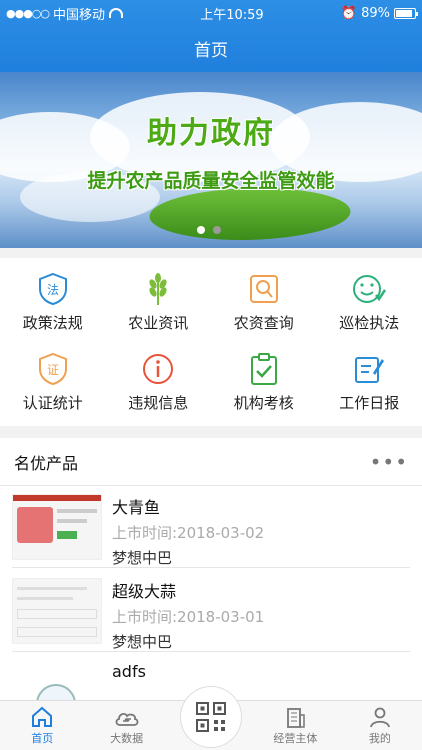  What do you see at coordinates (250, 214) in the screenshot?
I see `grass-field-image` at bounding box center [250, 214].